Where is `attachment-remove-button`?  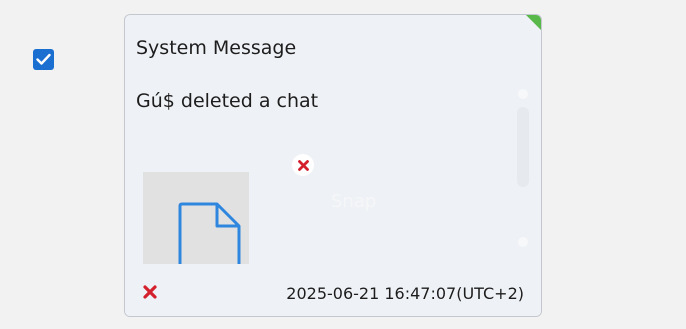
attachment-remove-button is located at coordinates (303, 165).